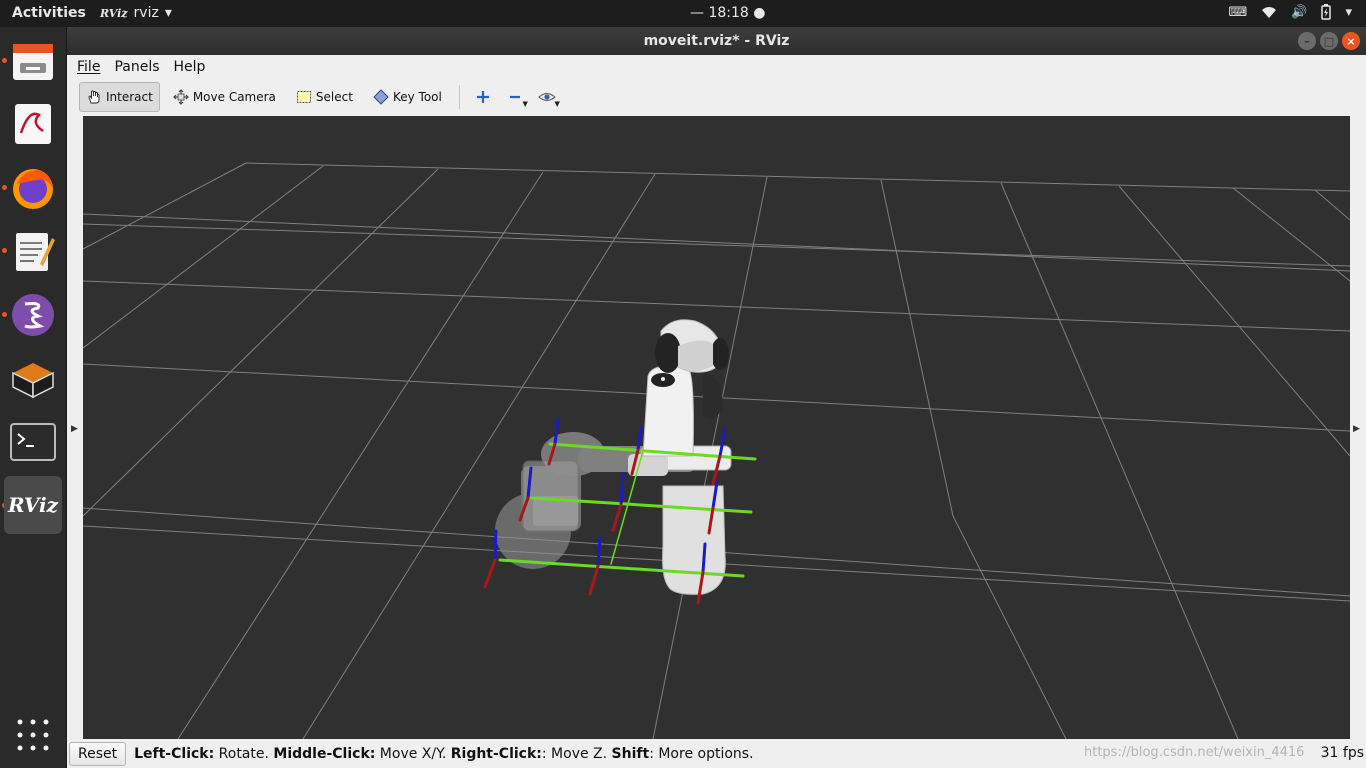  I want to click on tool-visibility-button: ▼, so click(547, 97).